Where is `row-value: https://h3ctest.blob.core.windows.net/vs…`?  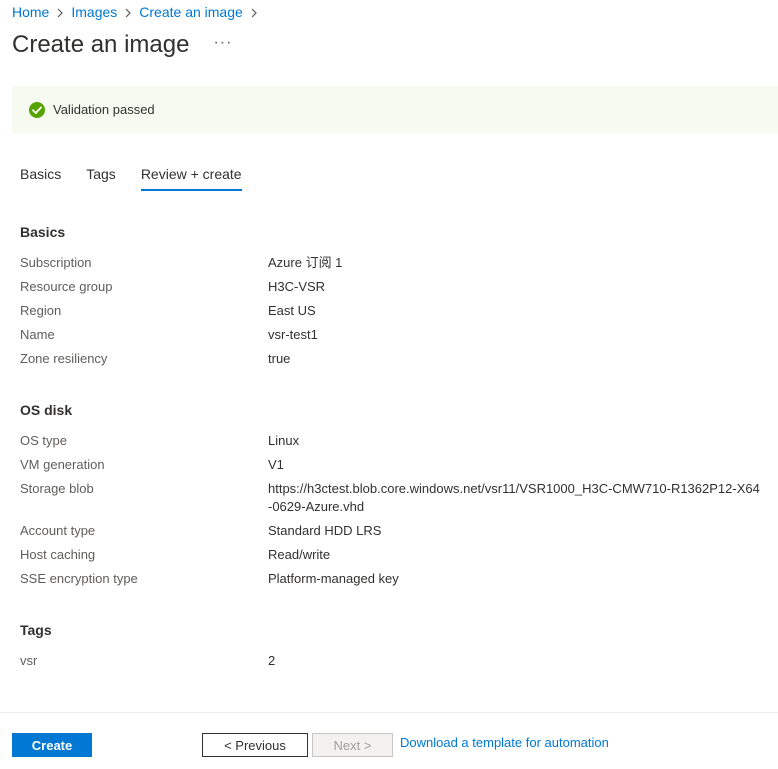 row-value: https://h3ctest.blob.core.windows.net/vs… is located at coordinates (514, 497).